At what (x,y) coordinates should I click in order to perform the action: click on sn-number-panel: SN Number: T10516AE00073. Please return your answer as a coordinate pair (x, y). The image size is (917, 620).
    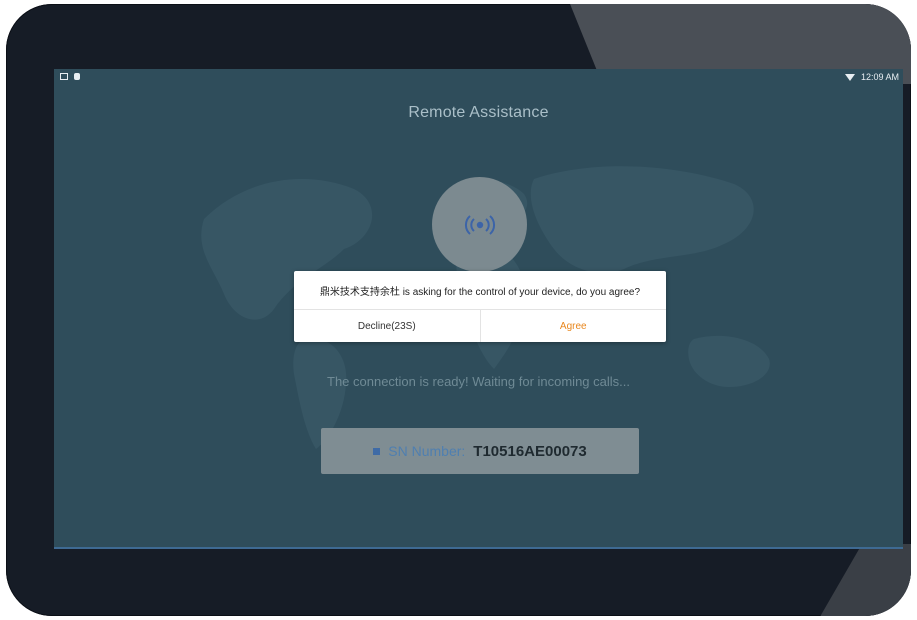
    Looking at the image, I should click on (480, 451).